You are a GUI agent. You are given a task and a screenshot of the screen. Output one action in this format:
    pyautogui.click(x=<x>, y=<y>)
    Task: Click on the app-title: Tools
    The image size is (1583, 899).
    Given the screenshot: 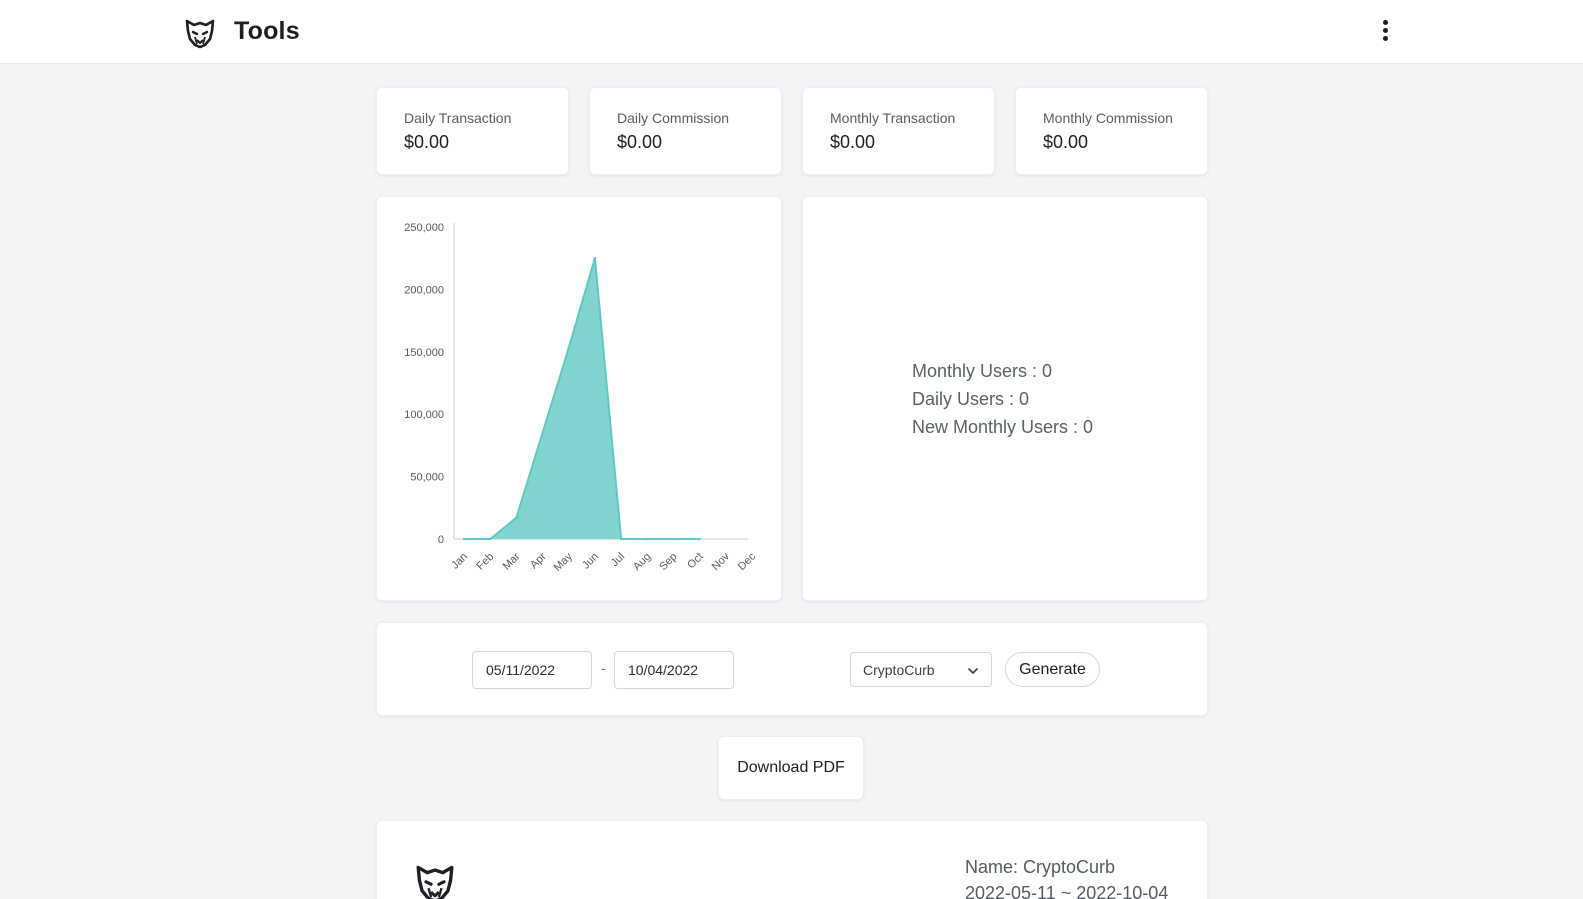 What is the action you would take?
    pyautogui.click(x=267, y=31)
    